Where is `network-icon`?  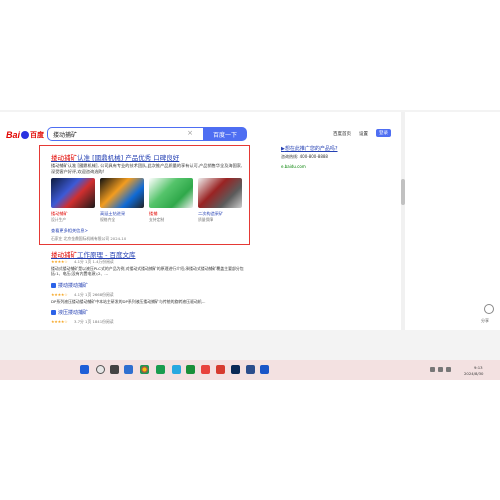 network-icon is located at coordinates (432, 369).